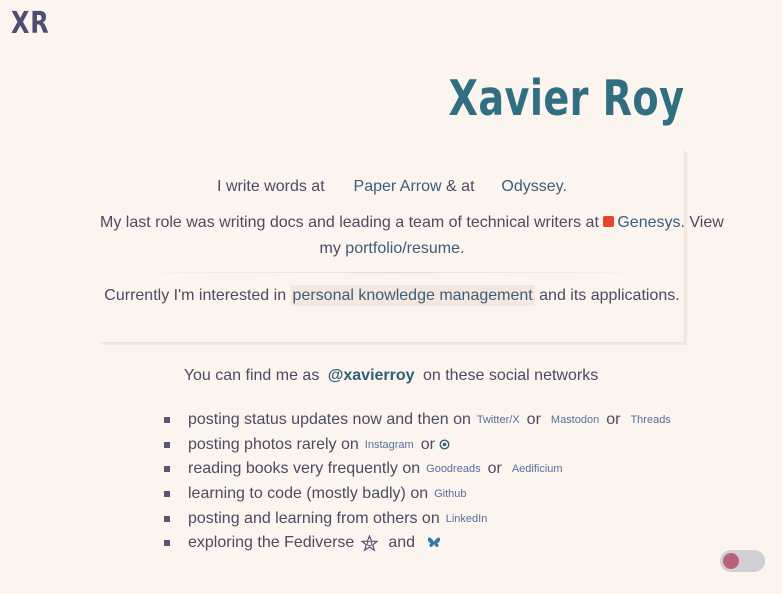 This screenshot has width=782, height=594. Describe the element at coordinates (370, 543) in the screenshot. I see `fediverse-star-icon` at that location.